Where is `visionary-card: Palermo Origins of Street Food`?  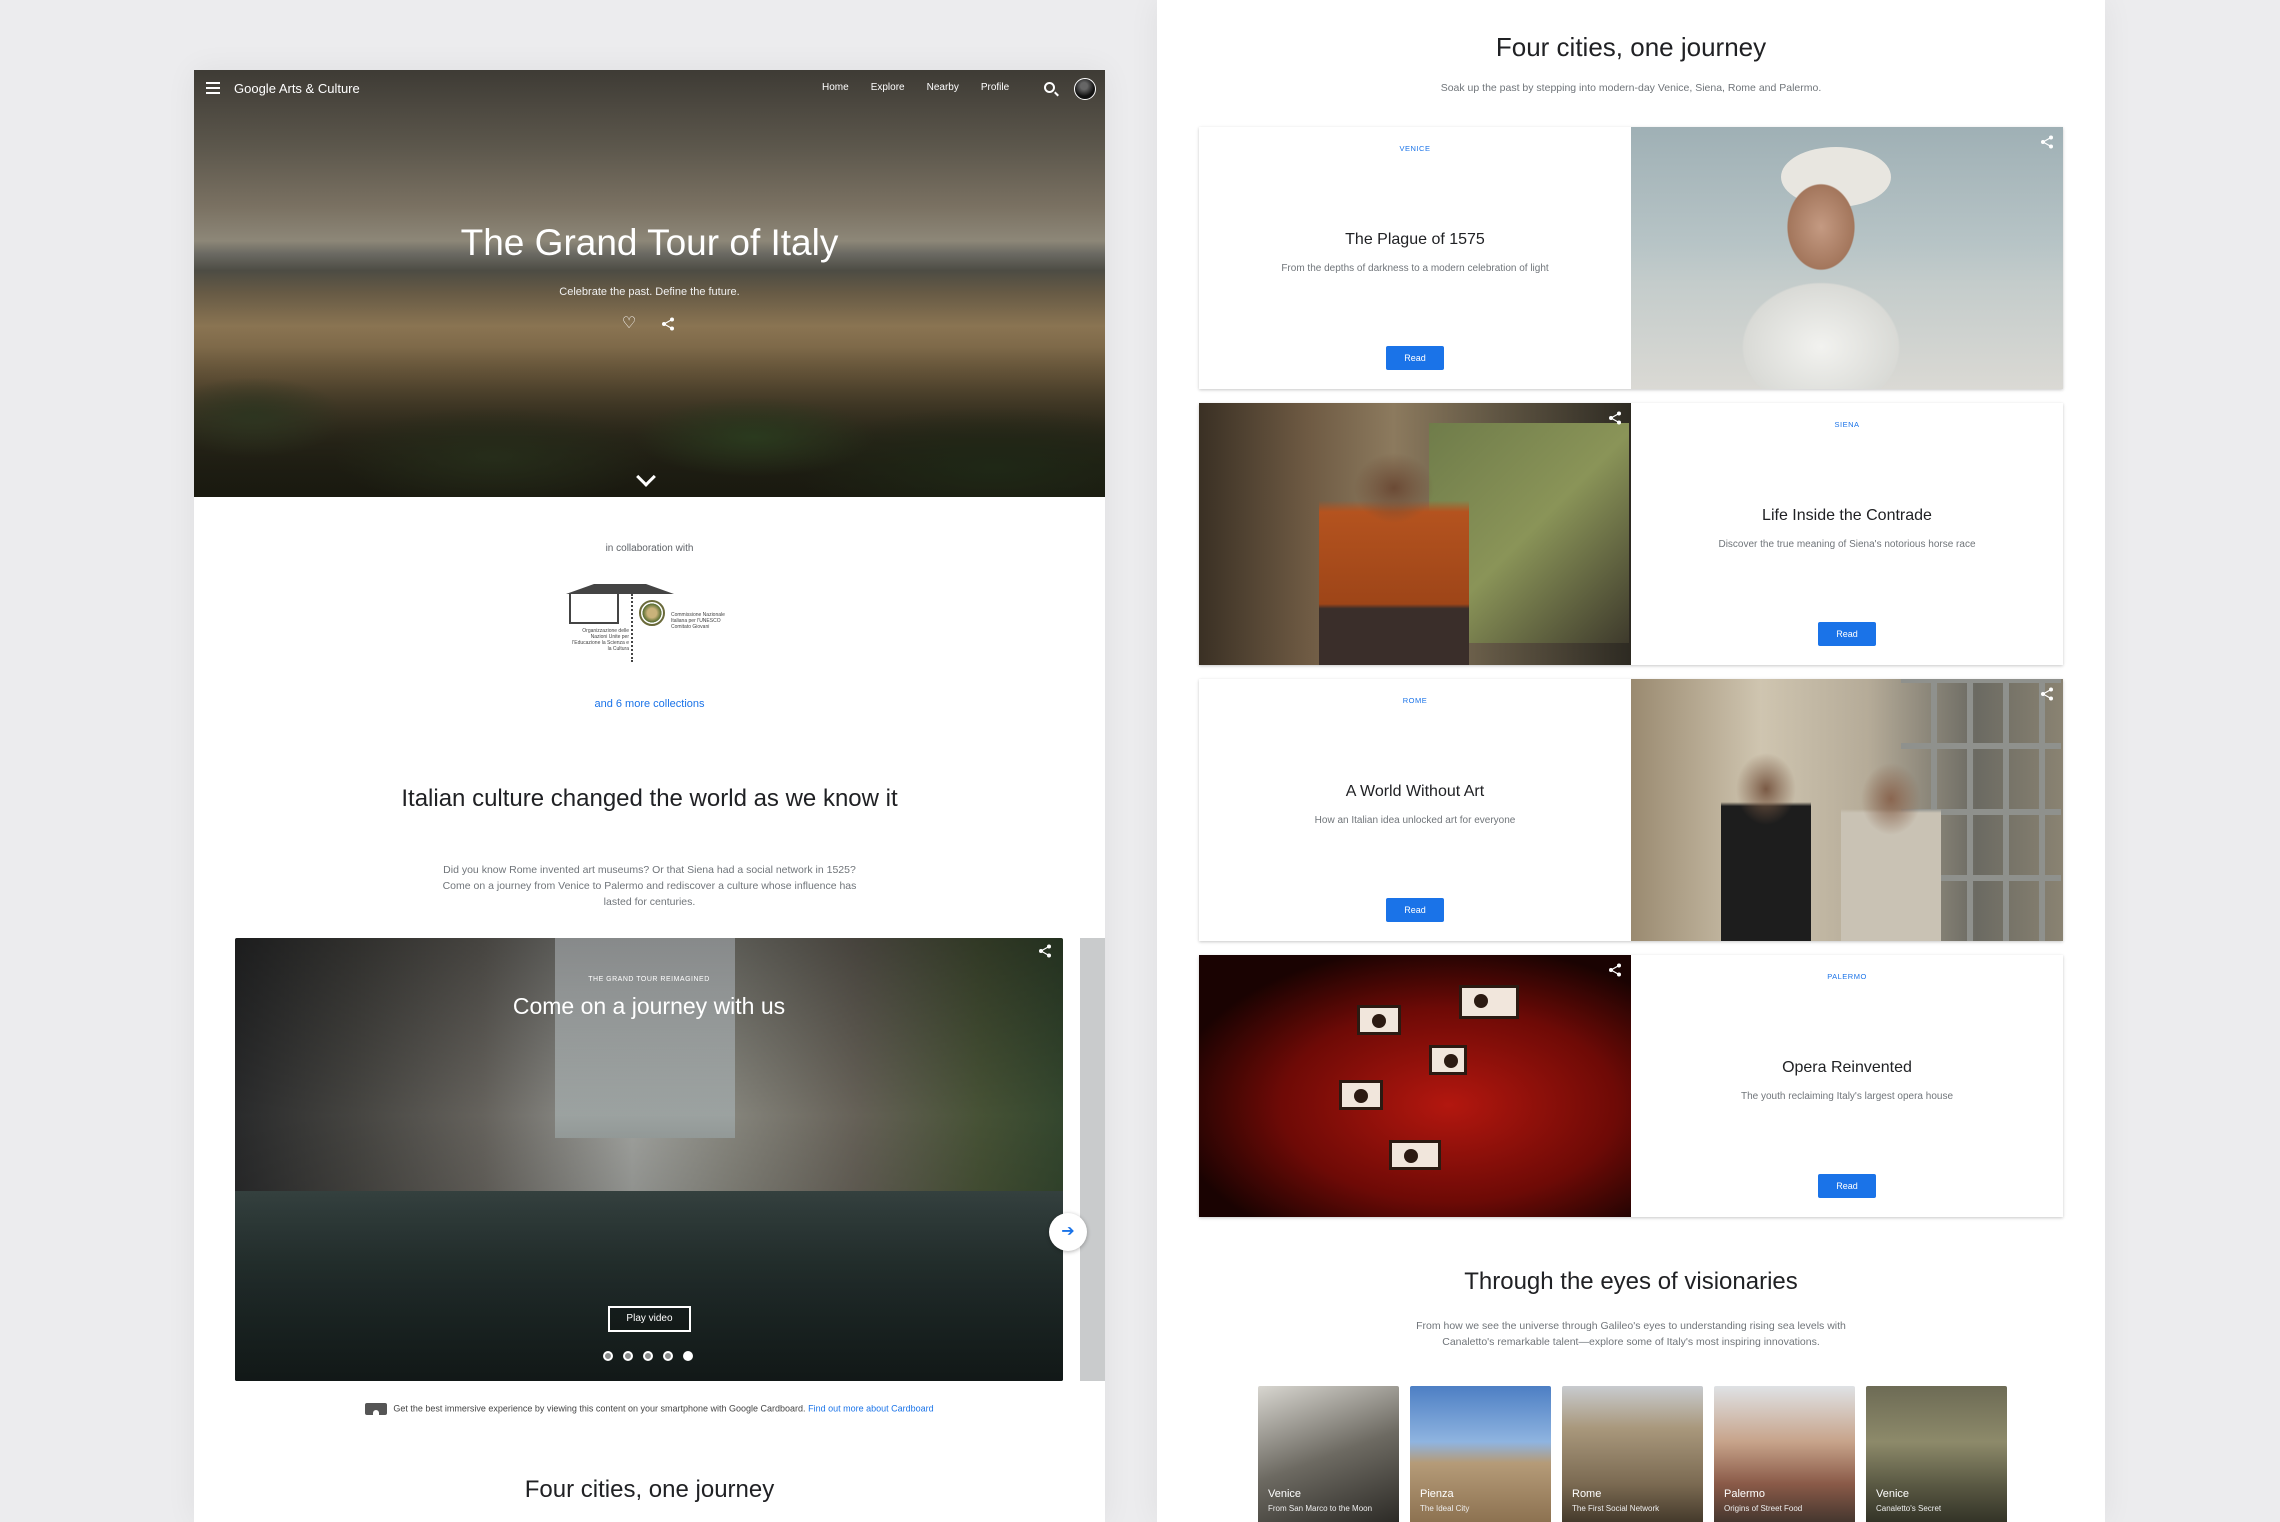
visionary-card: Palermo Origins of Street Food is located at coordinates (1784, 1454).